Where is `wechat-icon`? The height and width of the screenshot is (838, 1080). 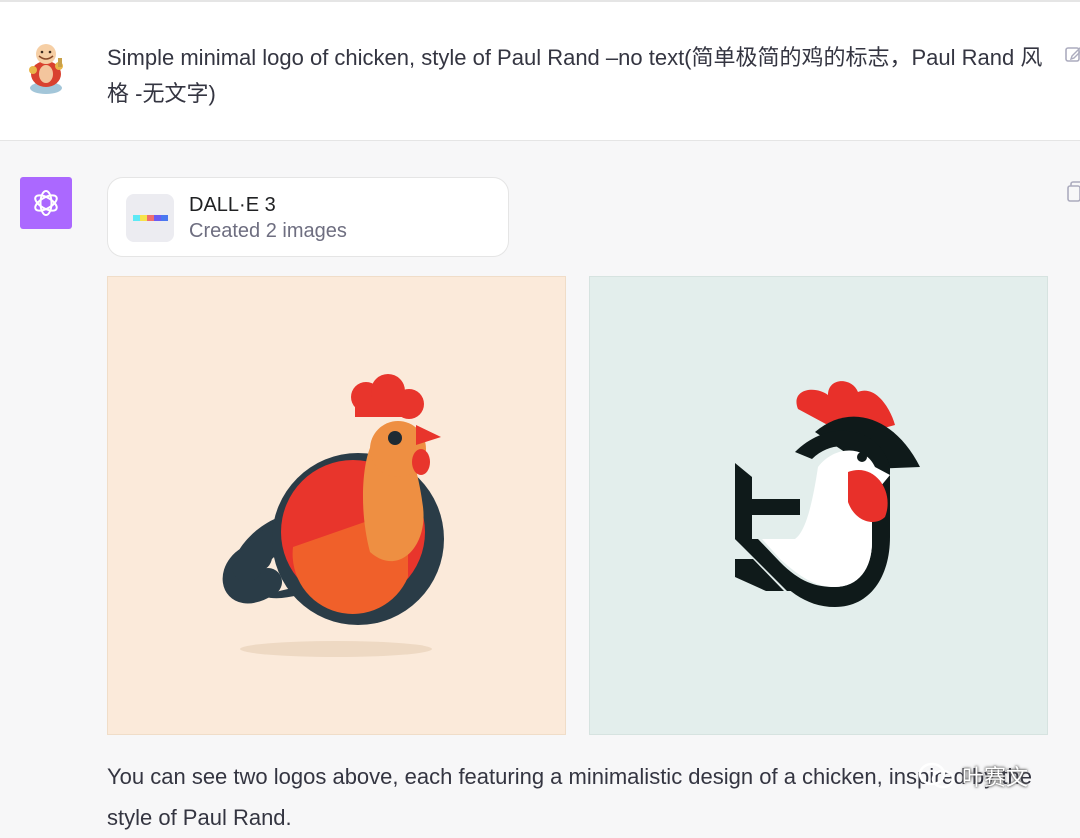 wechat-icon is located at coordinates (936, 775).